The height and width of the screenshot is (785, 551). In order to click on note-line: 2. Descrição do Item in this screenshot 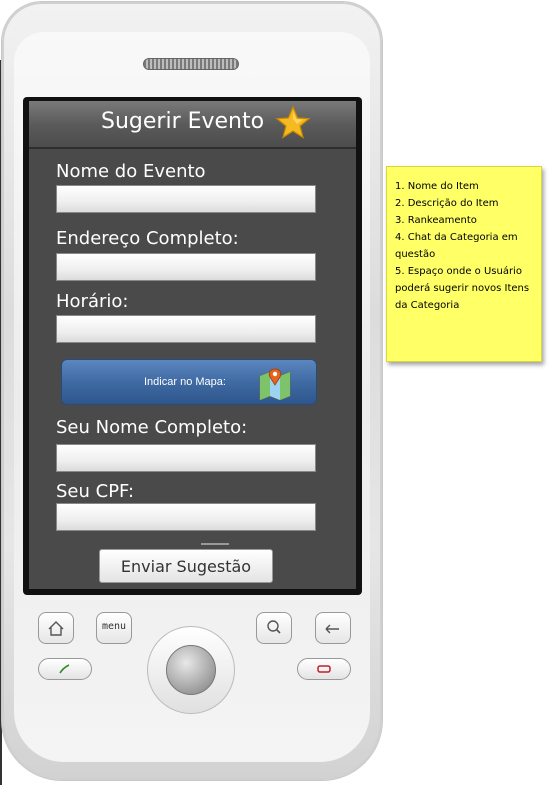, I will do `click(447, 203)`.